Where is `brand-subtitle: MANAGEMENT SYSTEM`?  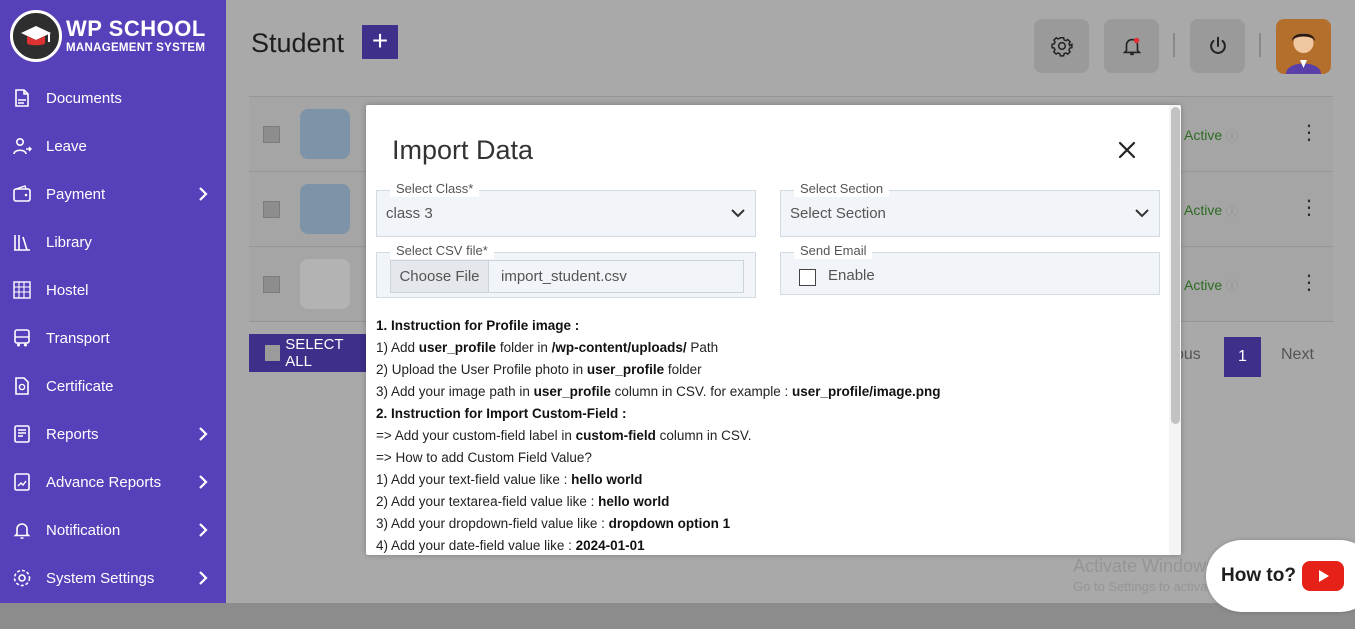
brand-subtitle: MANAGEMENT SYSTEM is located at coordinates (136, 47).